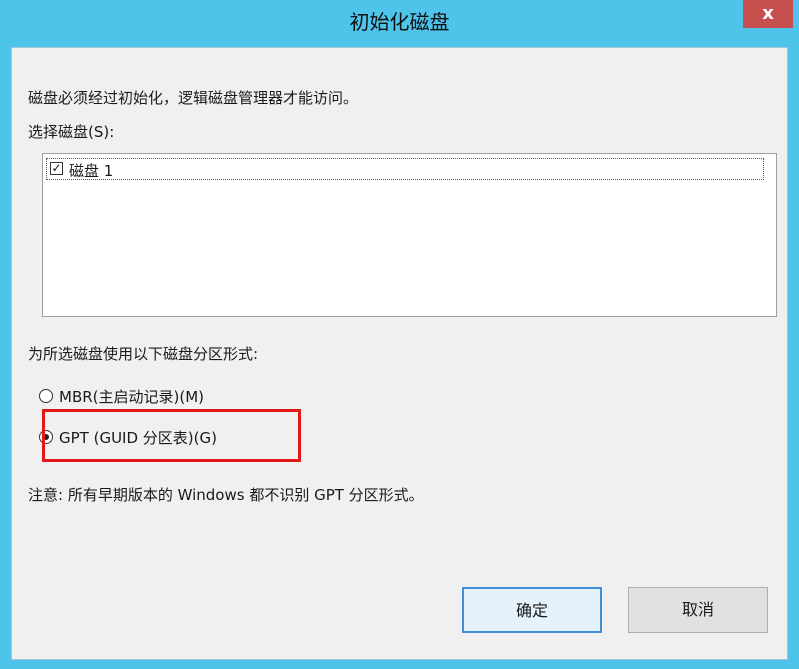 This screenshot has height=669, width=799. I want to click on mbr-radio, so click(46, 396).